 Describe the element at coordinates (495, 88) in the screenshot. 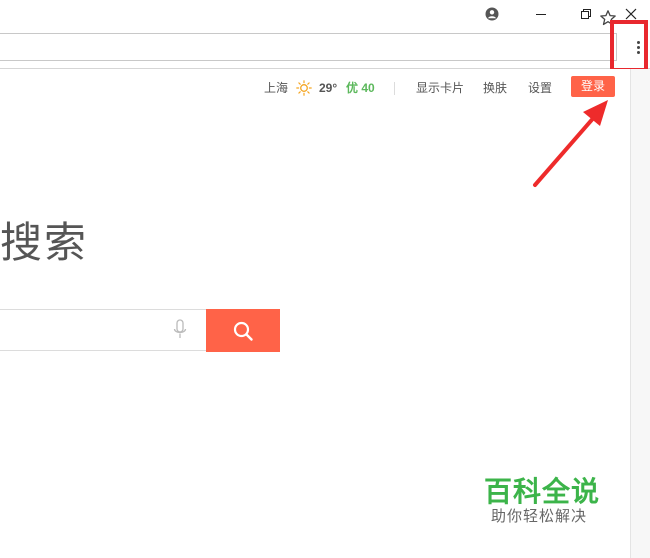

I see `skin-link: 换肤` at that location.